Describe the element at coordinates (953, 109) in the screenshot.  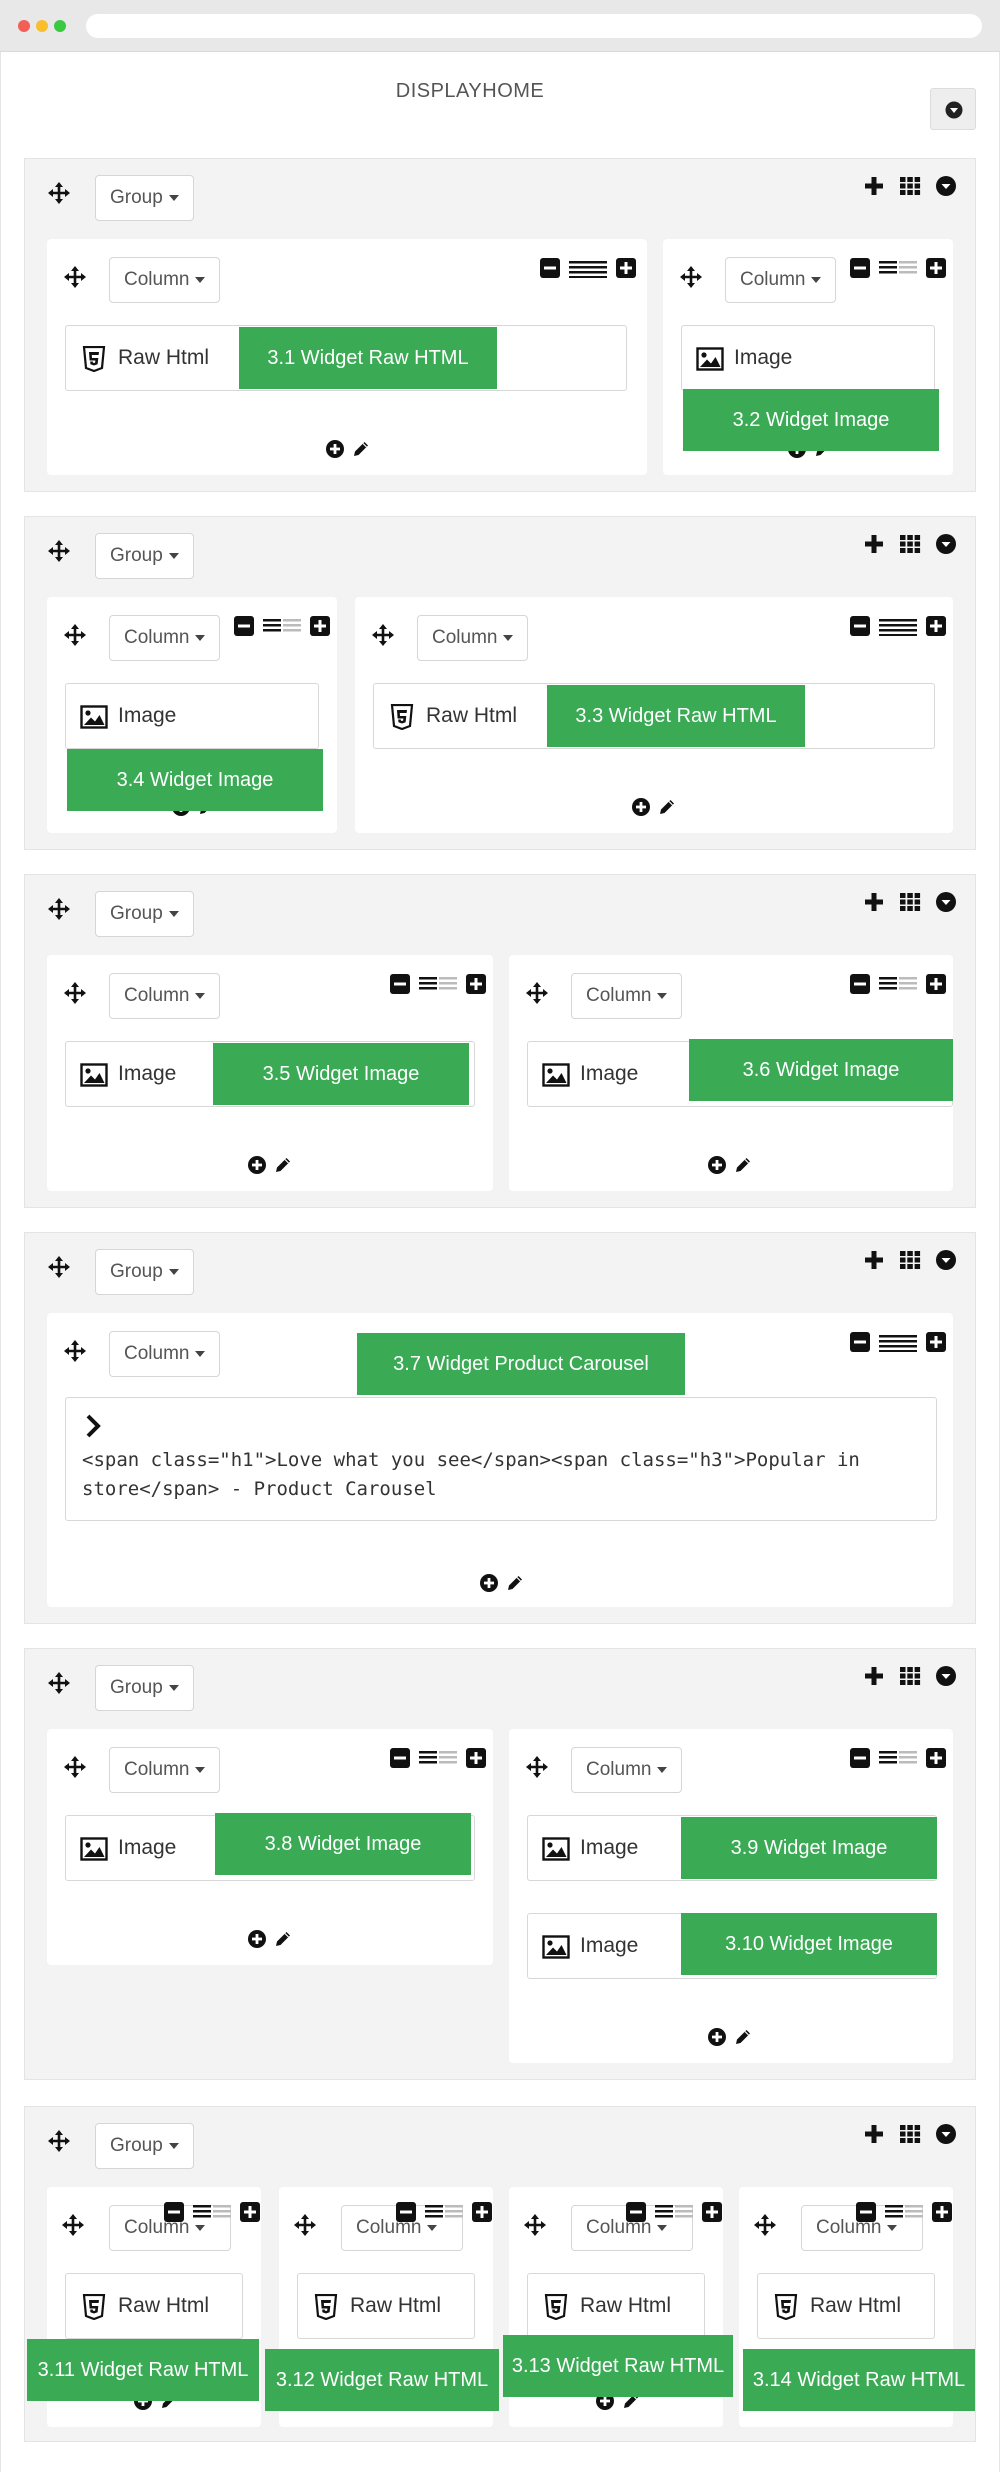
I see `page-toggle-button` at that location.